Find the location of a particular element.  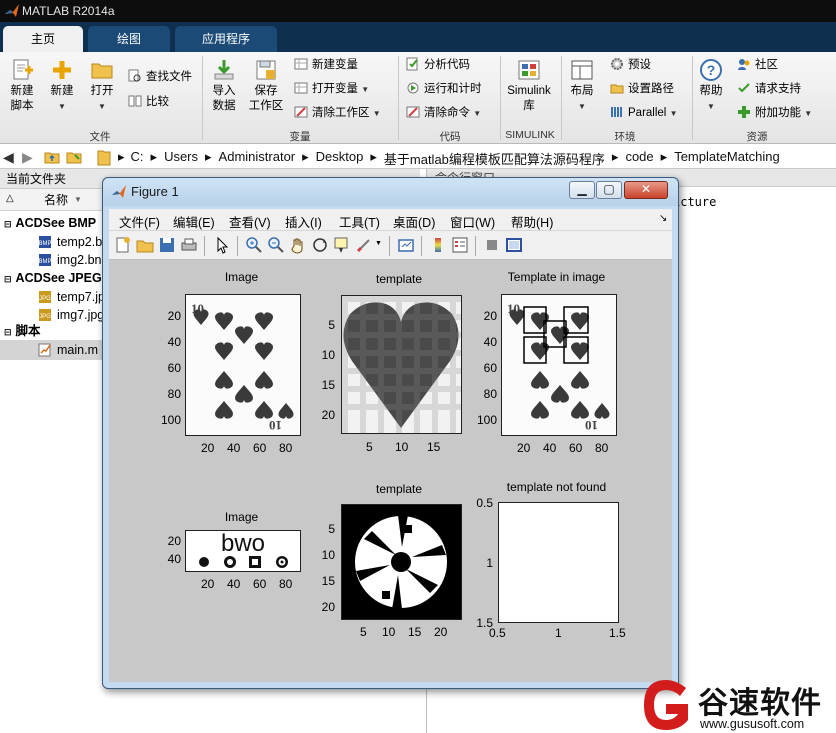

column-name-header: 名称 is located at coordinates (56, 200).